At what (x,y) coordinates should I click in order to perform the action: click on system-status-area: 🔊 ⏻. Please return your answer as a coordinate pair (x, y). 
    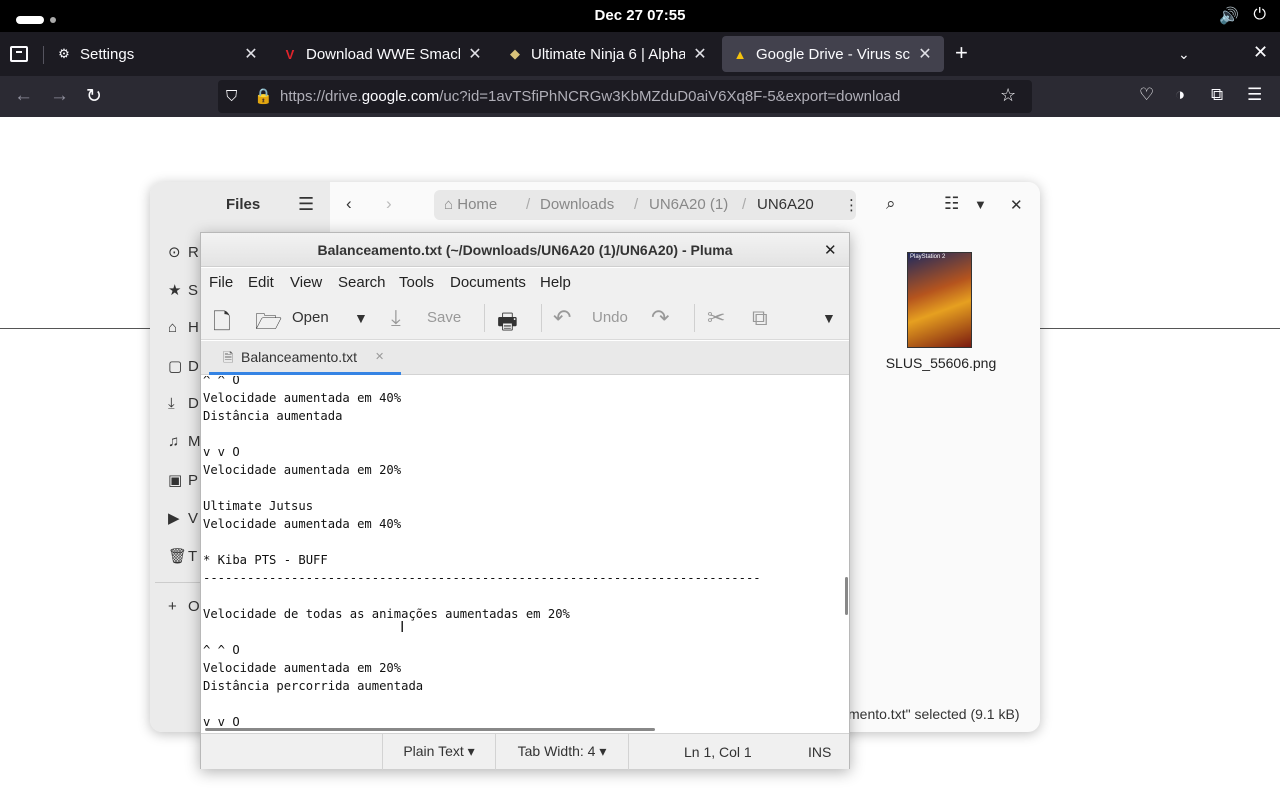
    Looking at the image, I should click on (1242, 16).